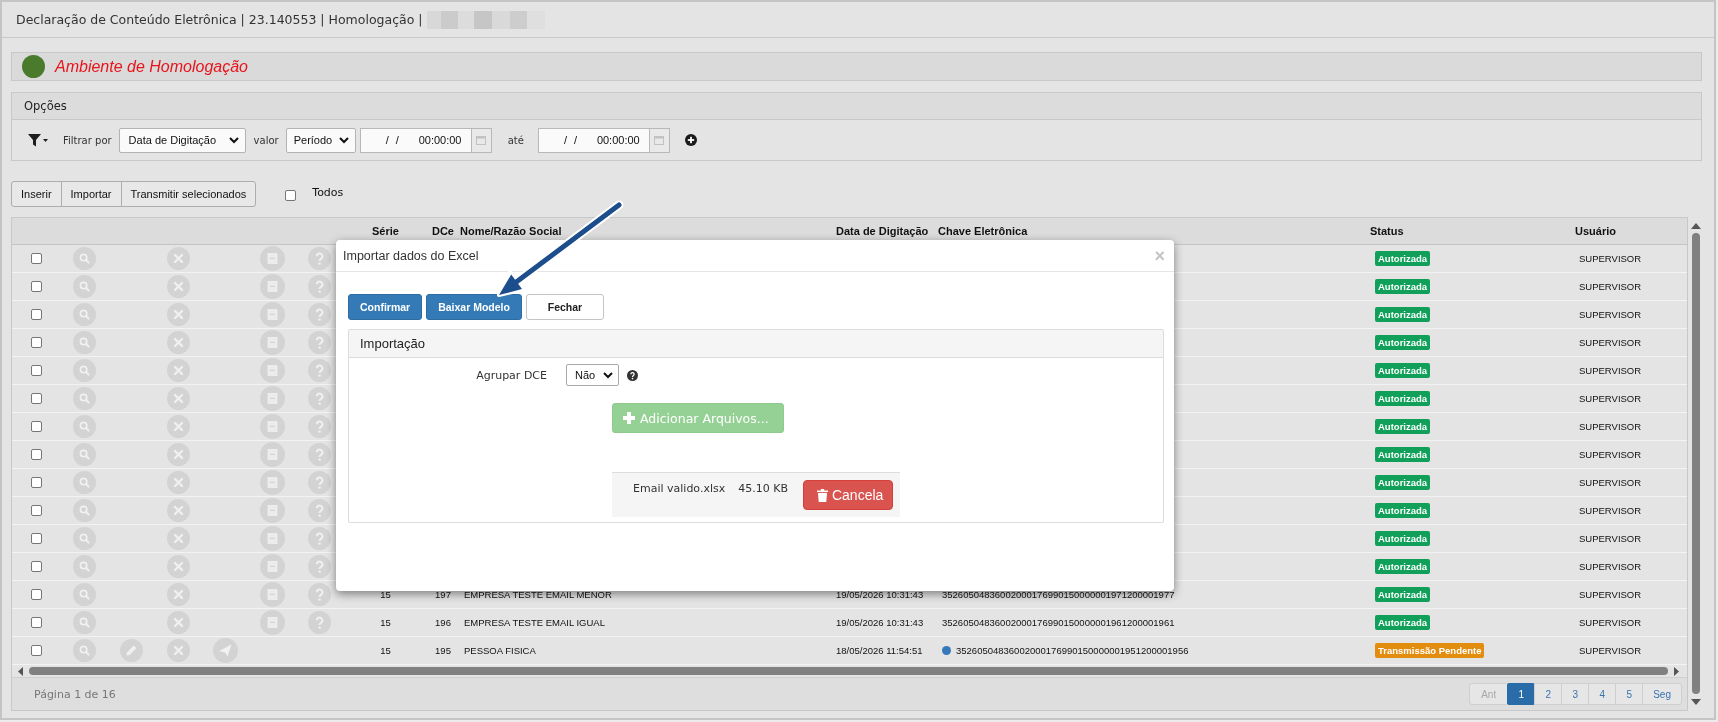 The width and height of the screenshot is (1718, 722). Describe the element at coordinates (225, 650) in the screenshot. I see `paper-plane-icon` at that location.